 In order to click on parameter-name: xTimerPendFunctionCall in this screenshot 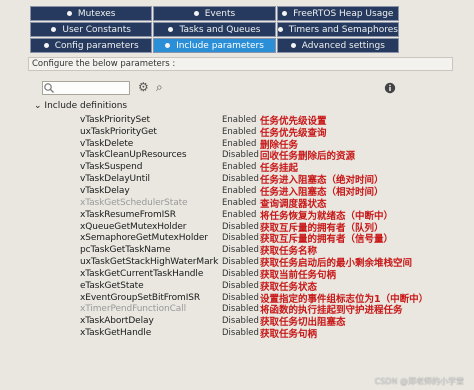, I will do `click(133, 309)`.